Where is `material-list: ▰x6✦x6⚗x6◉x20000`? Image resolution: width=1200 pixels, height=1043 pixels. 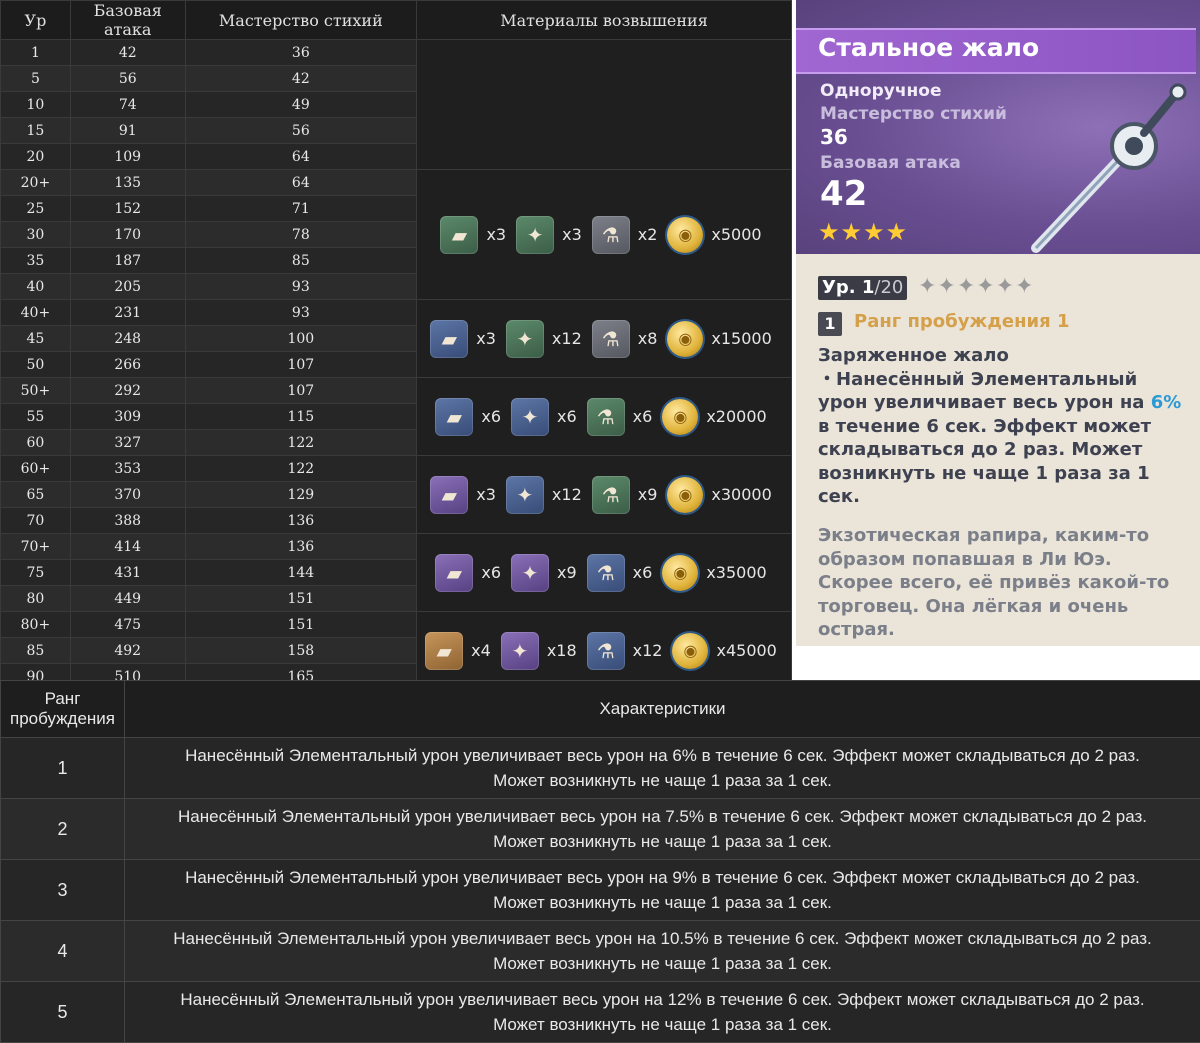
material-list: ▰x6✦x6⚗x6◉x20000 is located at coordinates (604, 417).